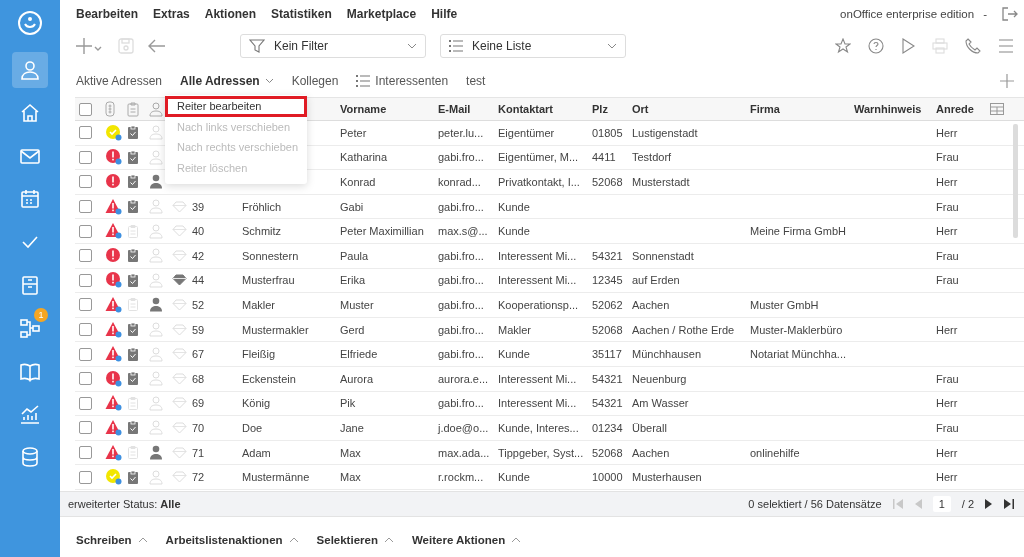 The image size is (1024, 557). What do you see at coordinates (256, 403) in the screenshot?
I see `name-cell: König` at bounding box center [256, 403].